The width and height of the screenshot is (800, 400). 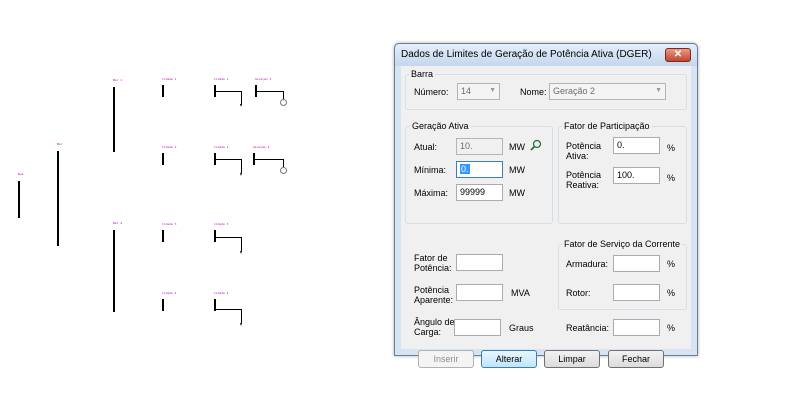 I want to click on barra-legend: Barra, so click(x=422, y=74).